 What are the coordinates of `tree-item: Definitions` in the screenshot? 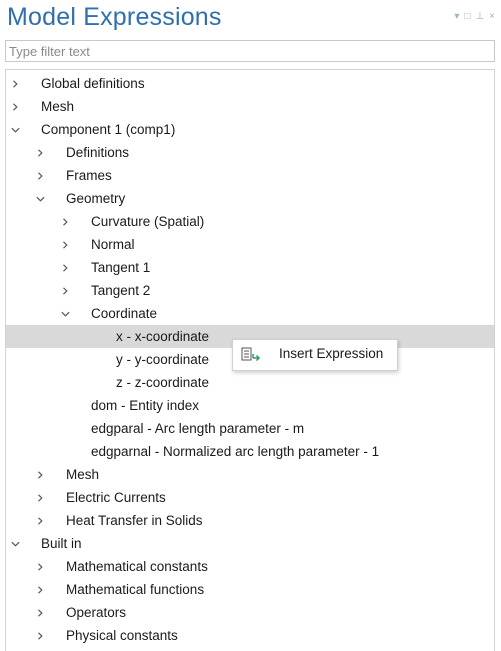 It's located at (250, 152).